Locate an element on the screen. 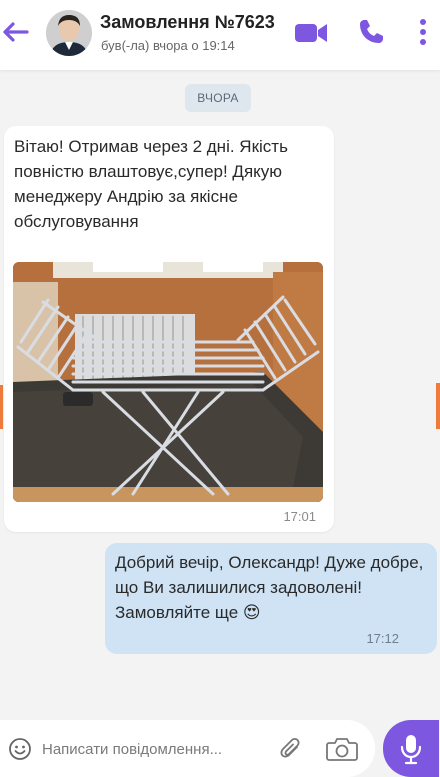 The height and width of the screenshot is (777, 440). message-input is located at coordinates (152, 749).